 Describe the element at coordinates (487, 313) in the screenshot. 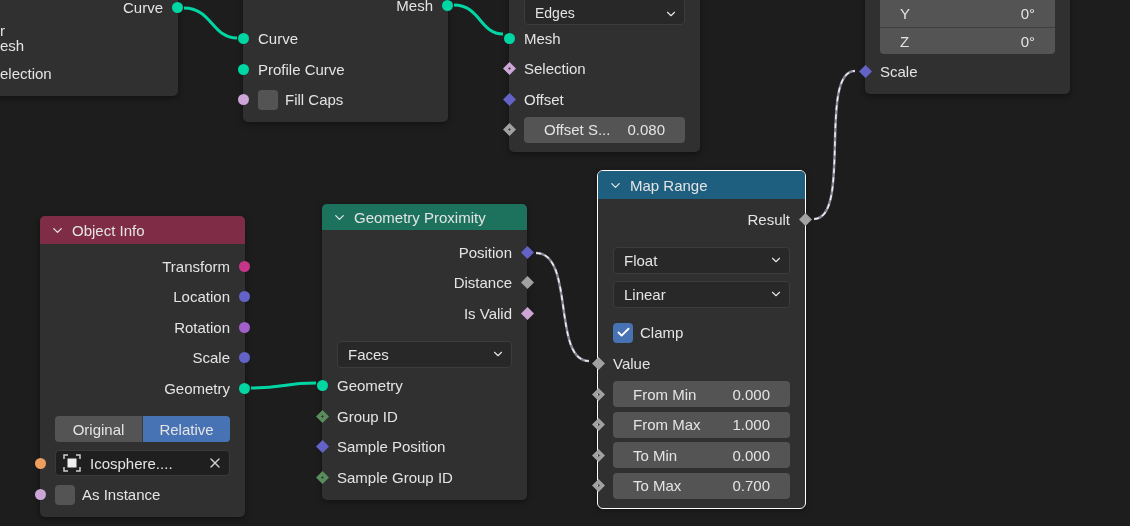

I see `socket-label: Is Valid` at that location.